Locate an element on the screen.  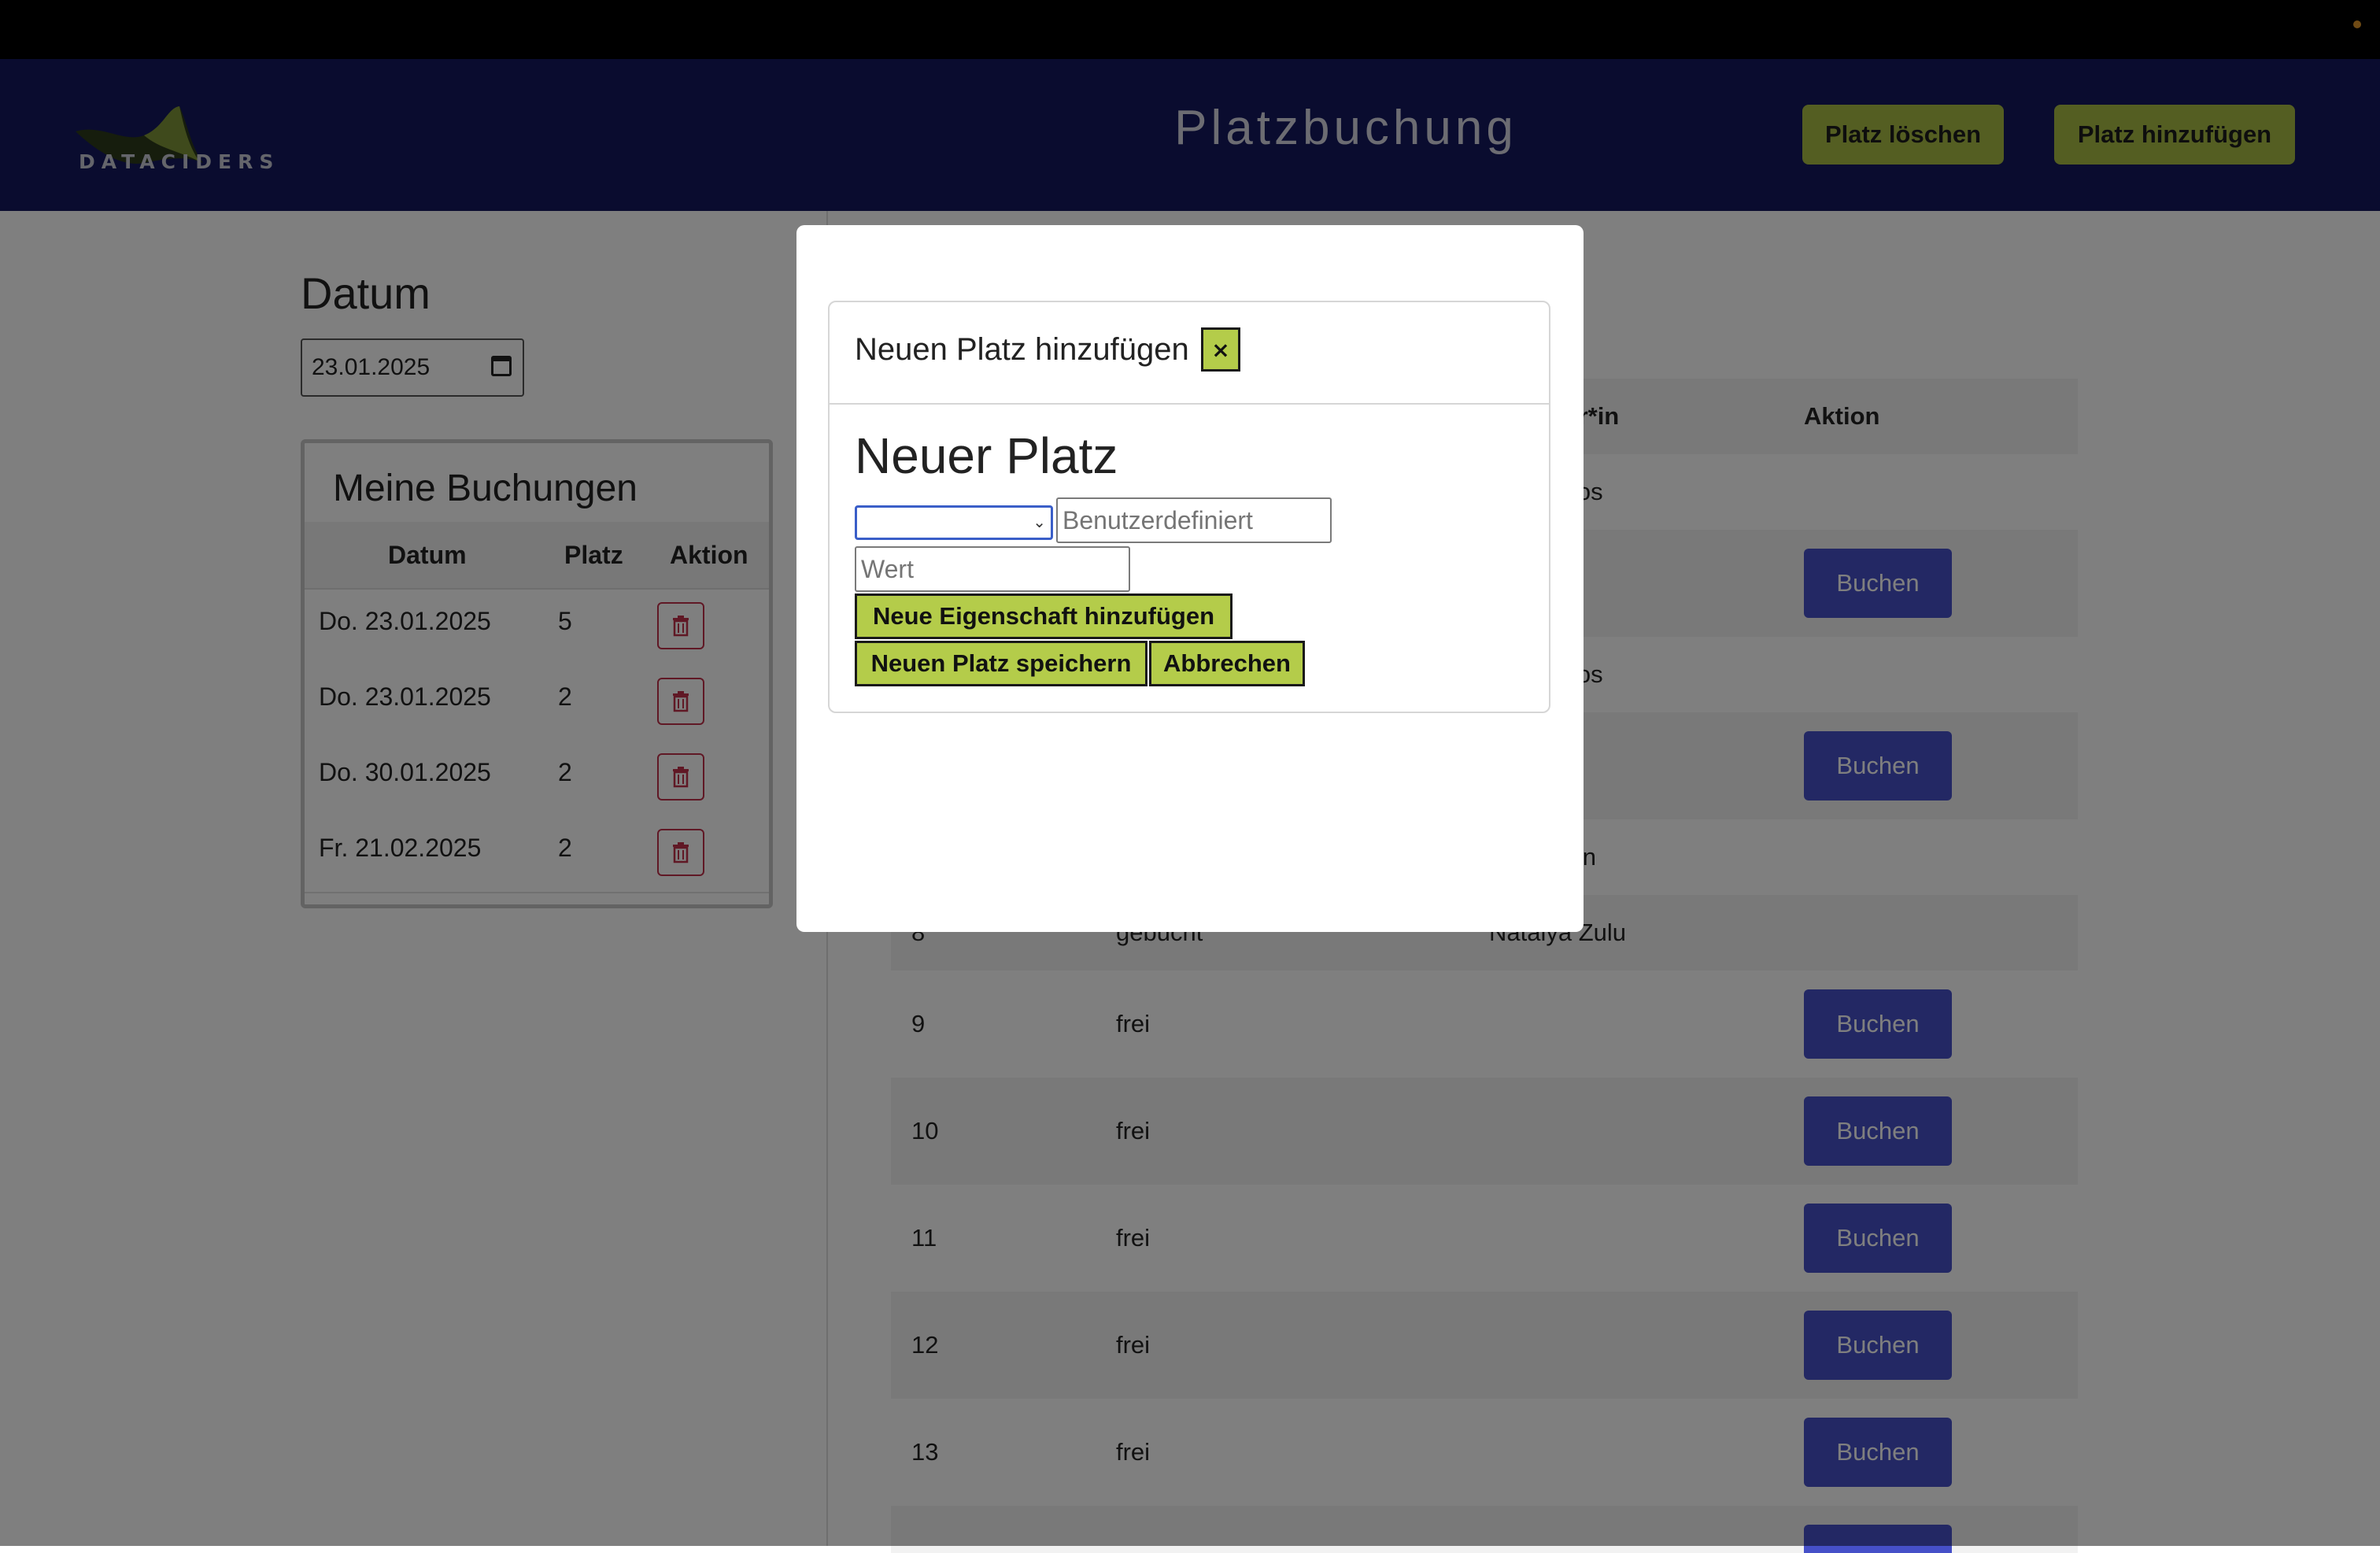
property-value-input is located at coordinates (992, 569).